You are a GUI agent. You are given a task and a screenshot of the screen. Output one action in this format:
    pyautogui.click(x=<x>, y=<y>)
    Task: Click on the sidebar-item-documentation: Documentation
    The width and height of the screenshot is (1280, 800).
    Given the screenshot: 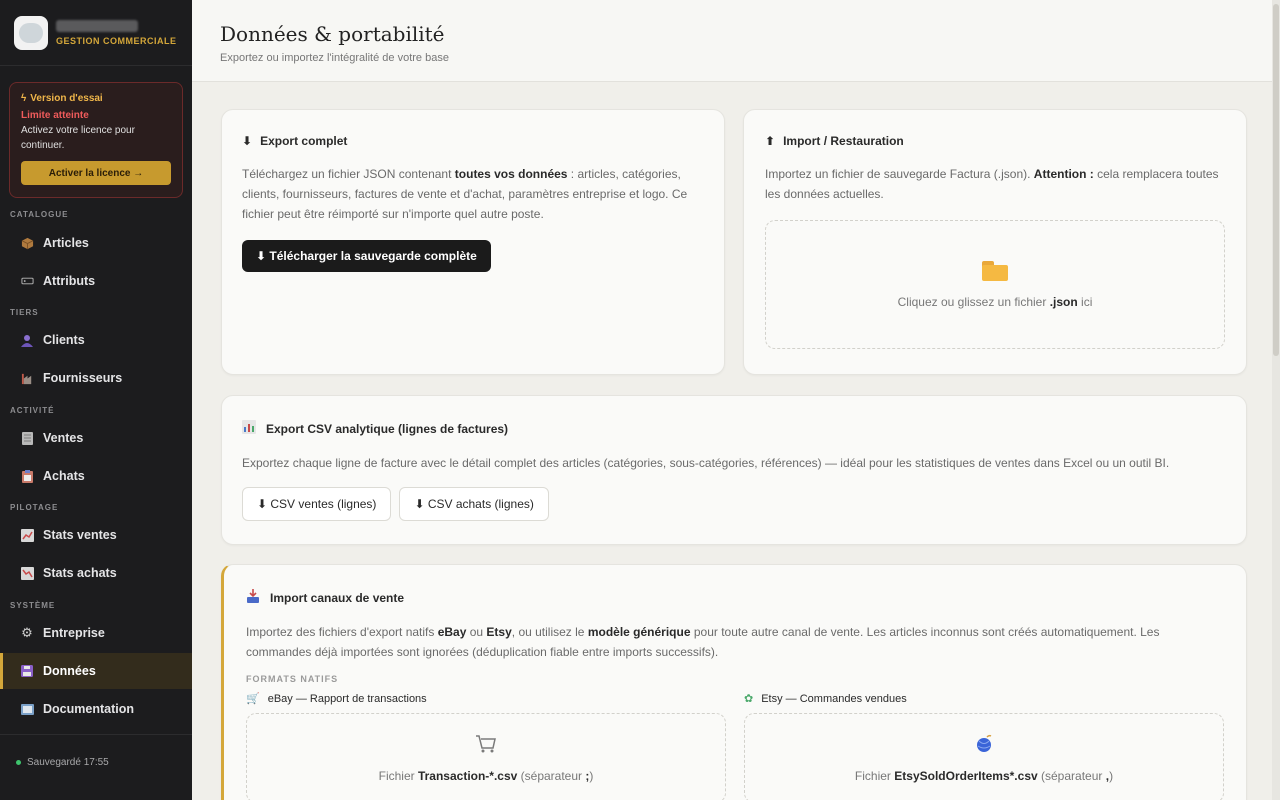 What is the action you would take?
    pyautogui.click(x=96, y=709)
    